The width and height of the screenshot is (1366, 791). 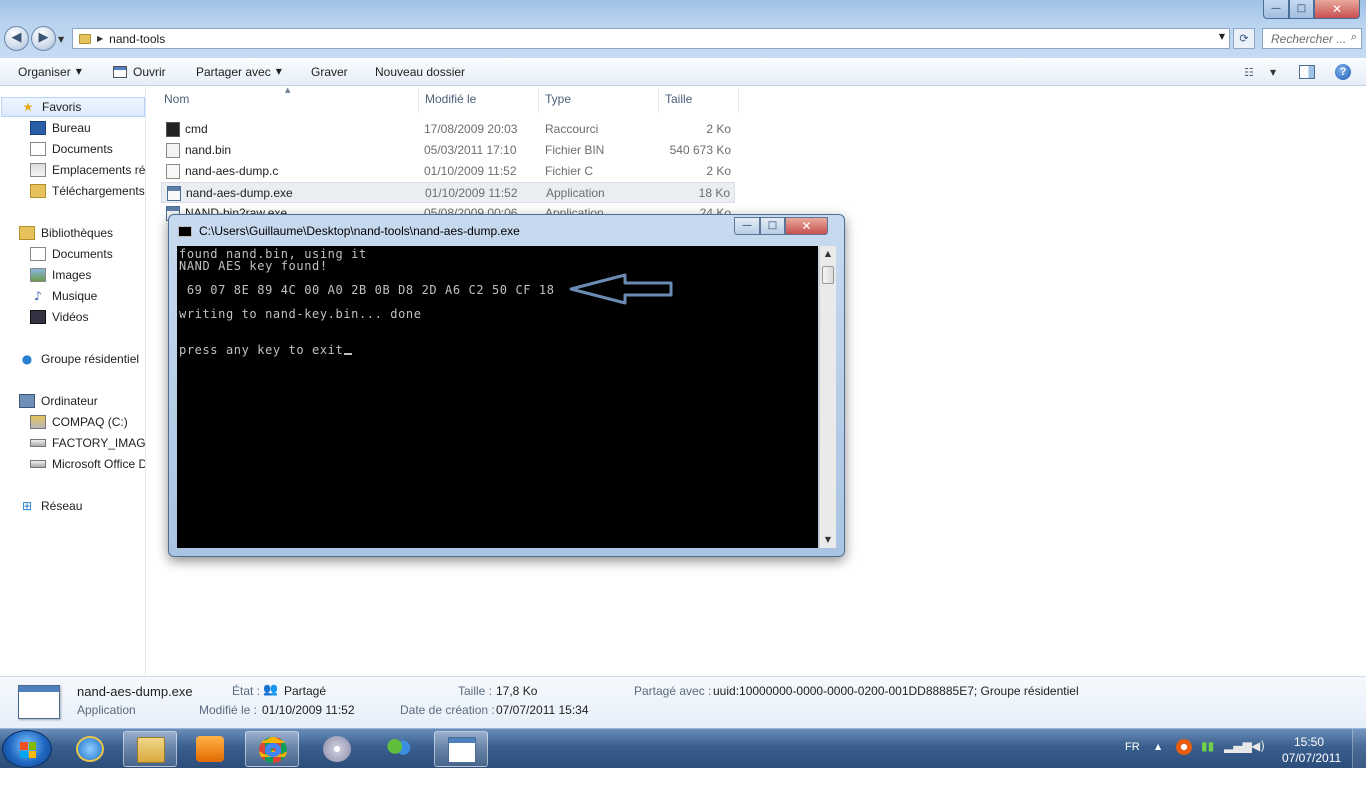 What do you see at coordinates (72, 275) in the screenshot?
I see `nav-label: Images` at bounding box center [72, 275].